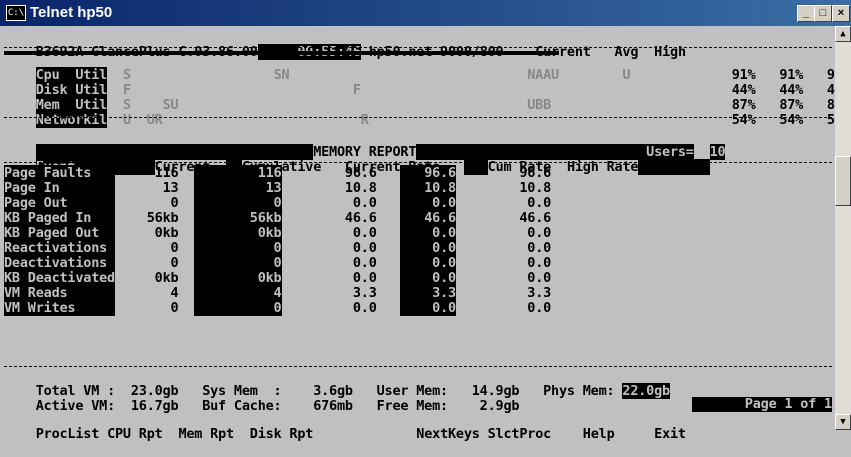  Describe the element at coordinates (68, 434) in the screenshot. I see `fkey: ProcList` at that location.